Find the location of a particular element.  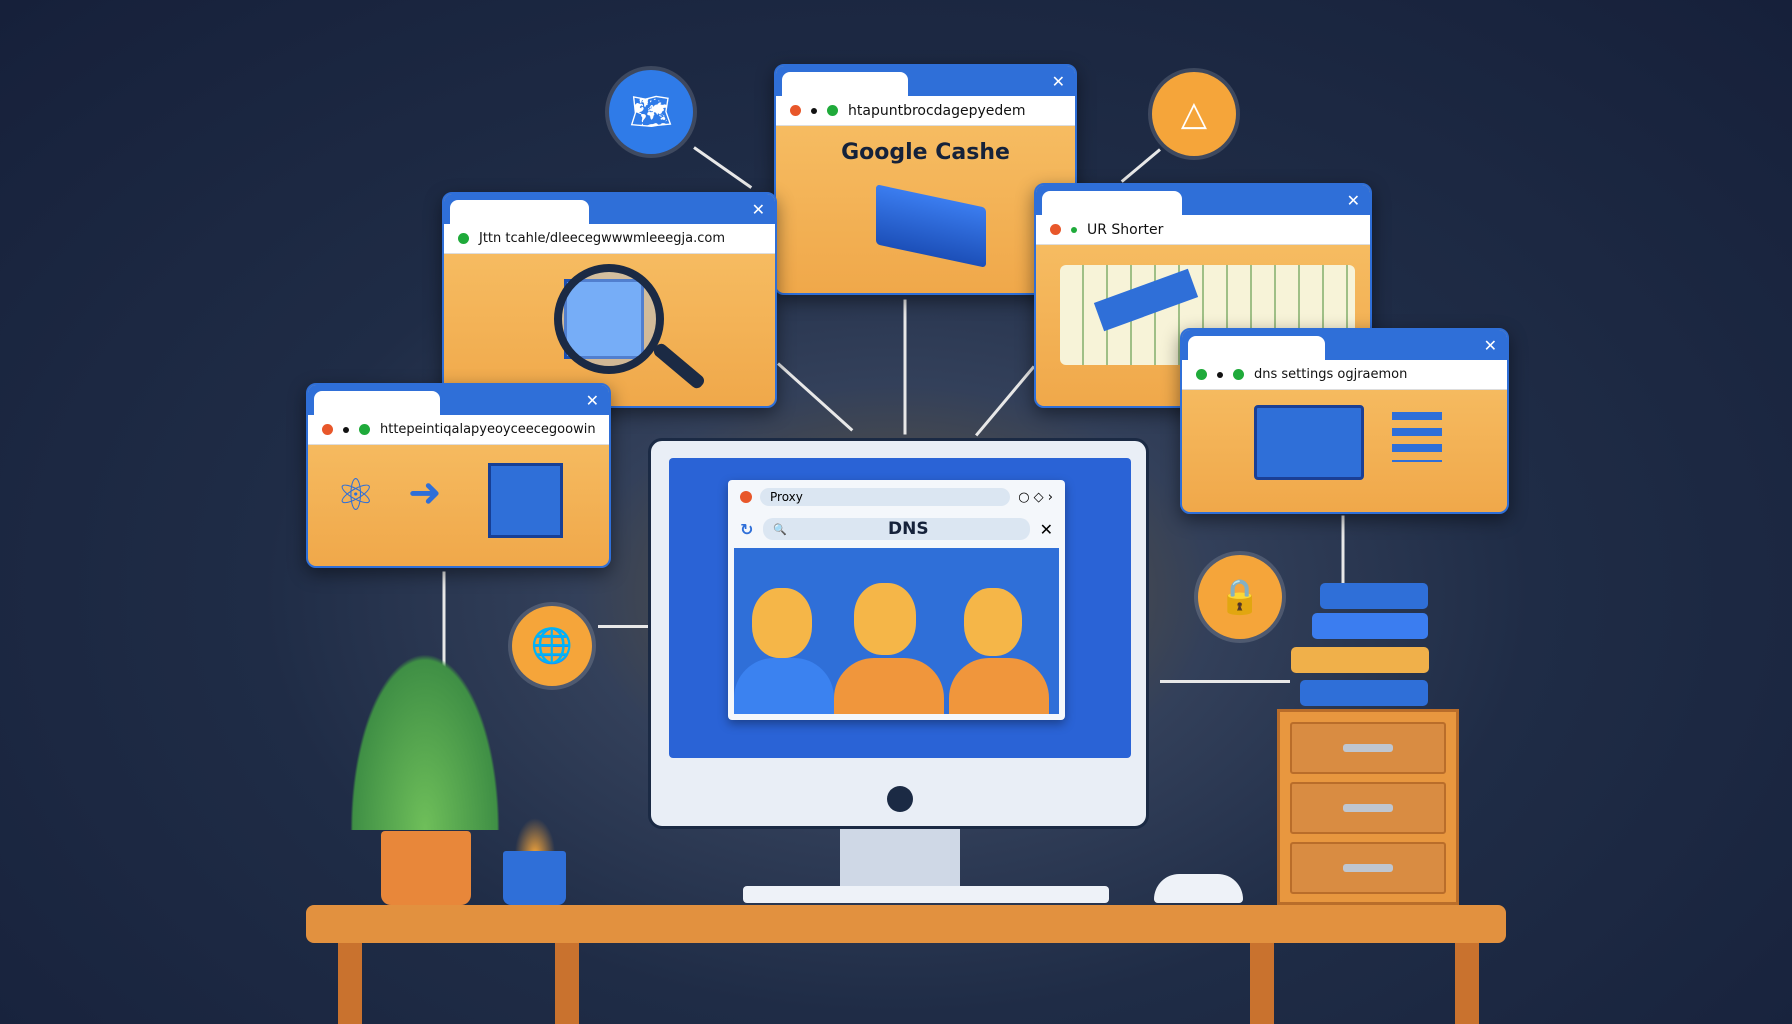

google-cache-window: ✕ htapuntbrocdagepyedem Google Cashe is located at coordinates (925, 179).